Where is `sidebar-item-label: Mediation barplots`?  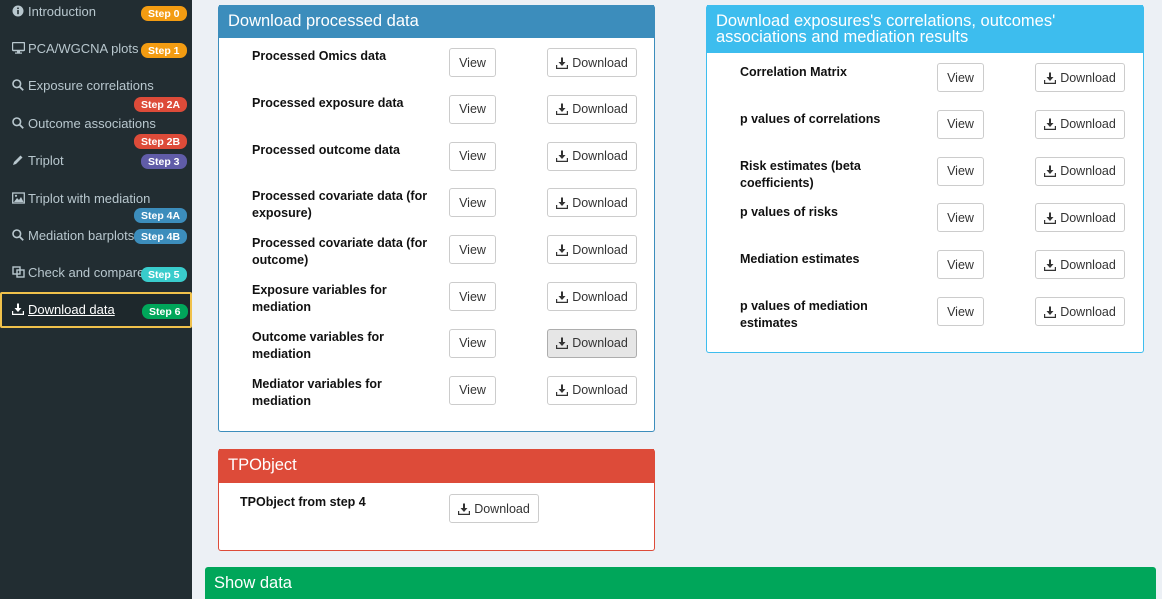 sidebar-item-label: Mediation barplots is located at coordinates (81, 235).